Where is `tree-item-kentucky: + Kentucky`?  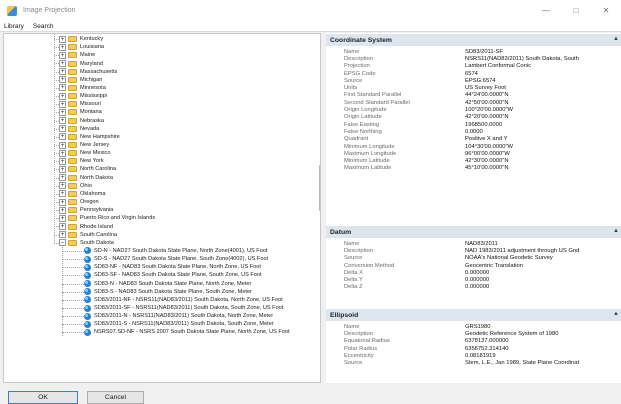
tree-item-kentucky: + Kentucky is located at coordinates (81, 39).